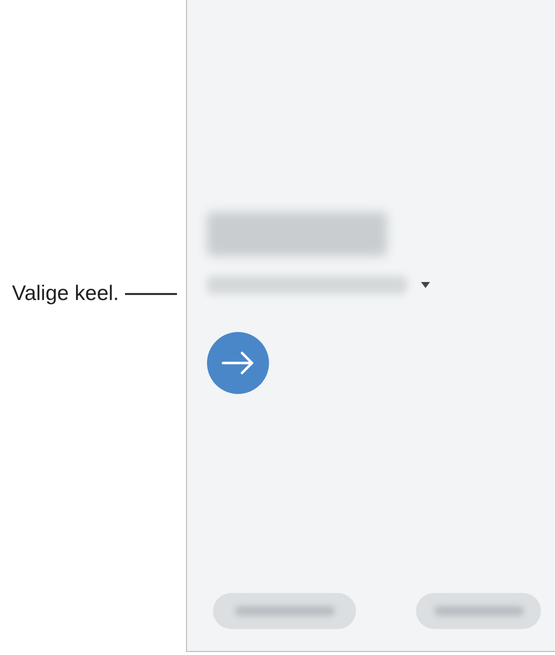 The height and width of the screenshot is (655, 555). Describe the element at coordinates (238, 363) in the screenshot. I see `arrow-button` at that location.